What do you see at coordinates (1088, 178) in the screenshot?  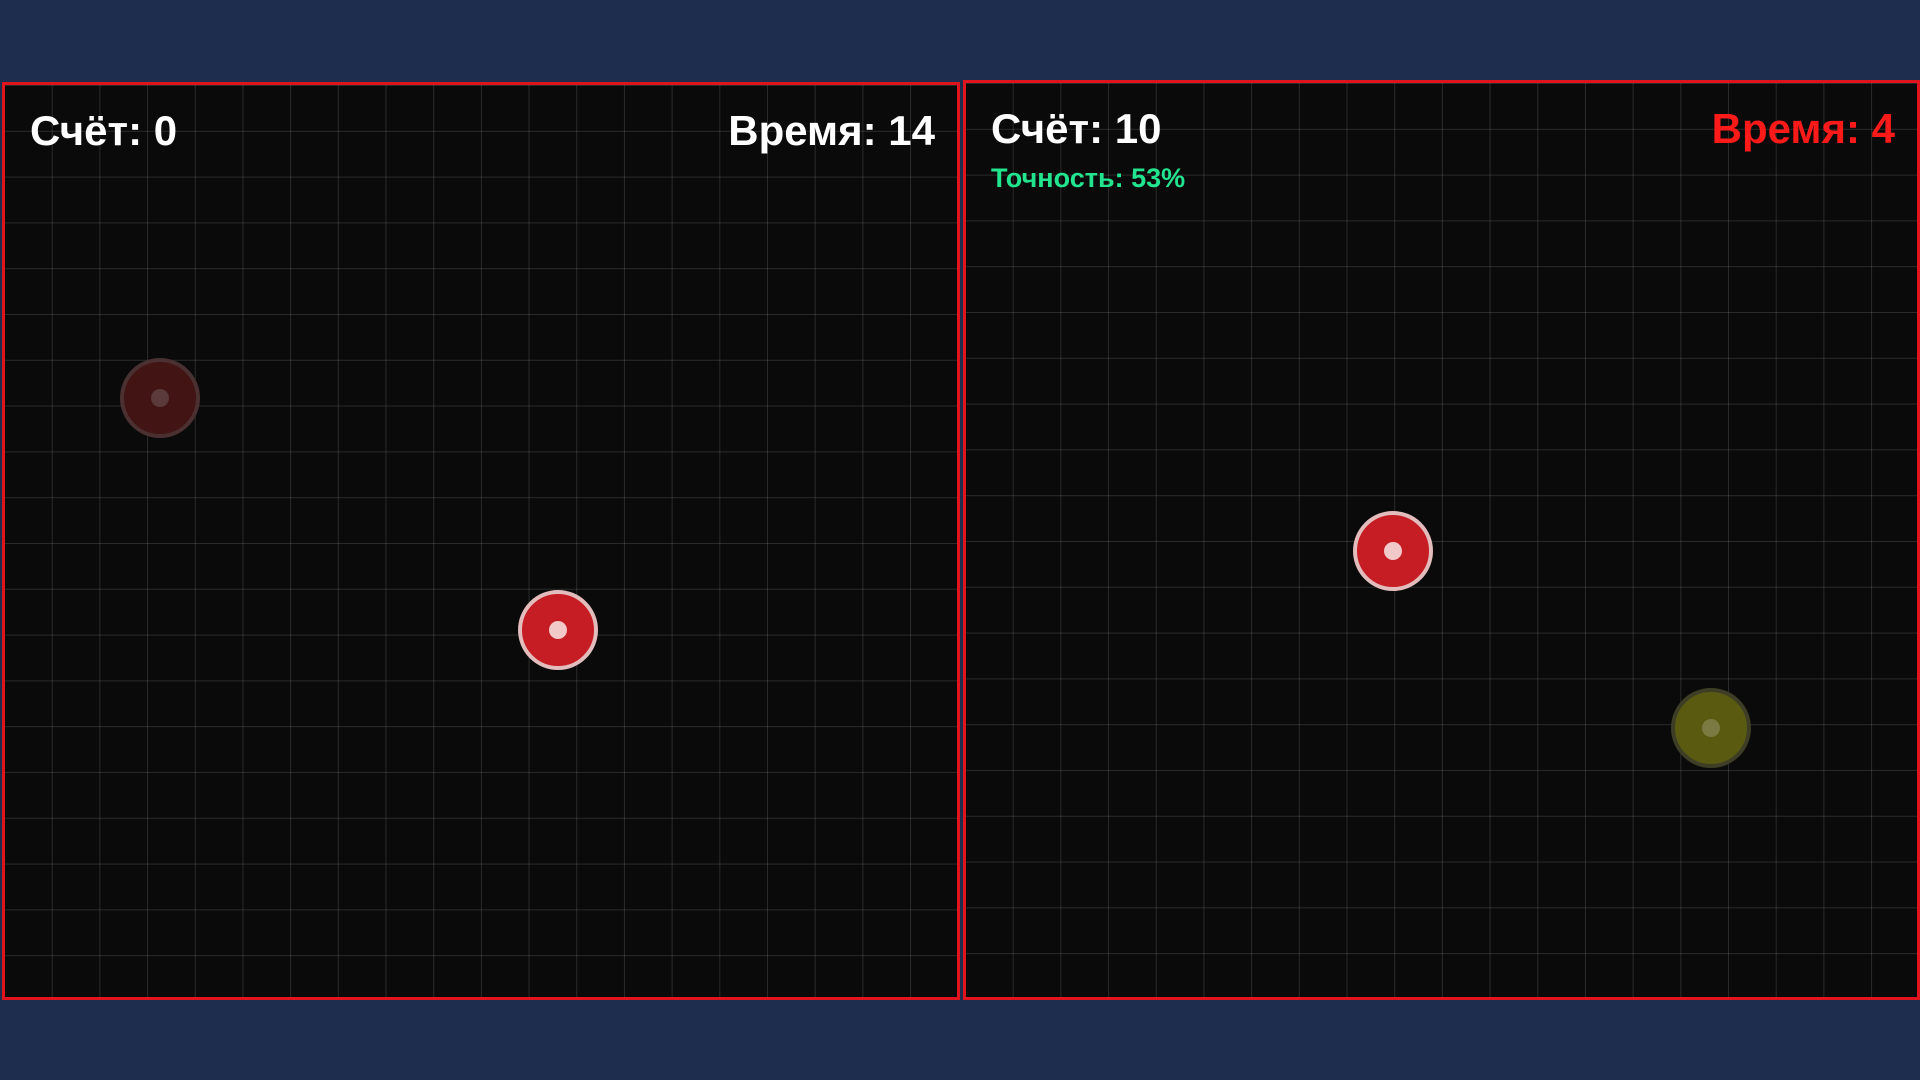 I see `accuracy-label: Точность: 53%` at bounding box center [1088, 178].